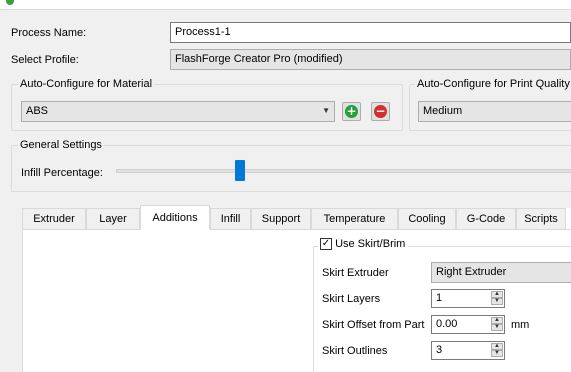  What do you see at coordinates (49, 33) in the screenshot?
I see `process-name-label: Process Name:` at bounding box center [49, 33].